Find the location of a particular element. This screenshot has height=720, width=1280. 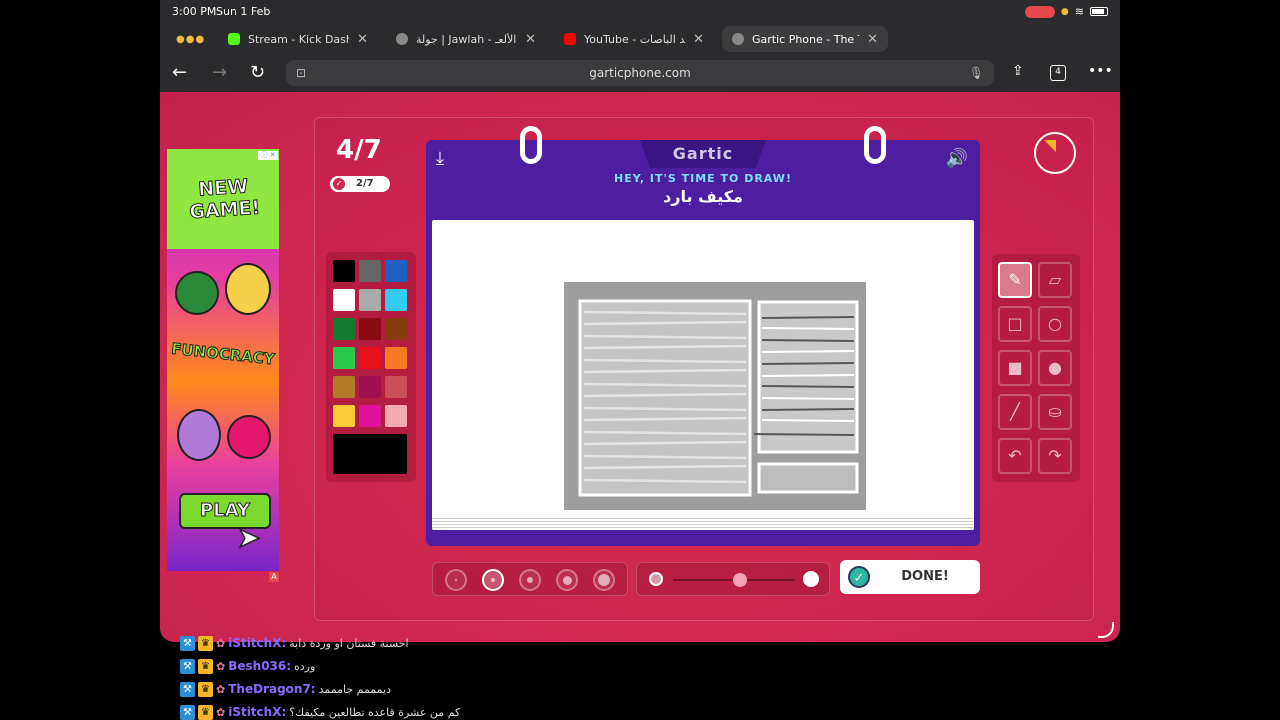

completed-counter: ✓ 2/7 is located at coordinates (360, 184).